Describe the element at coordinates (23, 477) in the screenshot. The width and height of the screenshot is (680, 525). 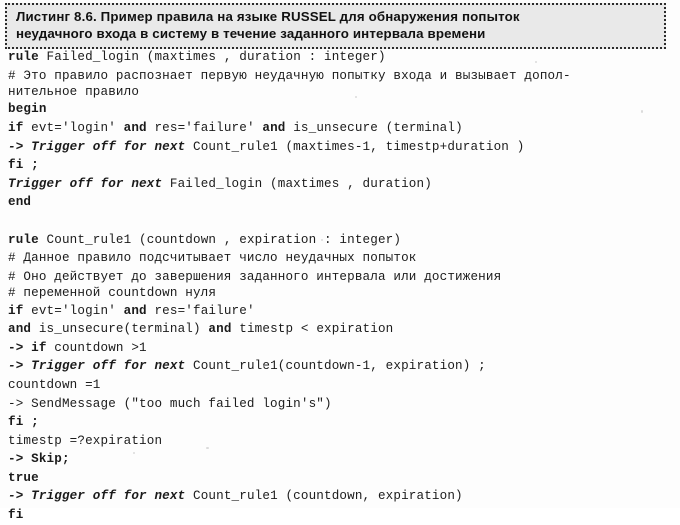
I see `code-keyword: true` at that location.